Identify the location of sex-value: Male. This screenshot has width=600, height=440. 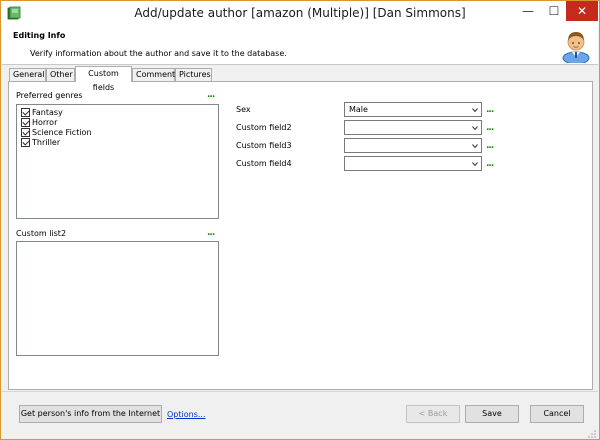
(358, 109).